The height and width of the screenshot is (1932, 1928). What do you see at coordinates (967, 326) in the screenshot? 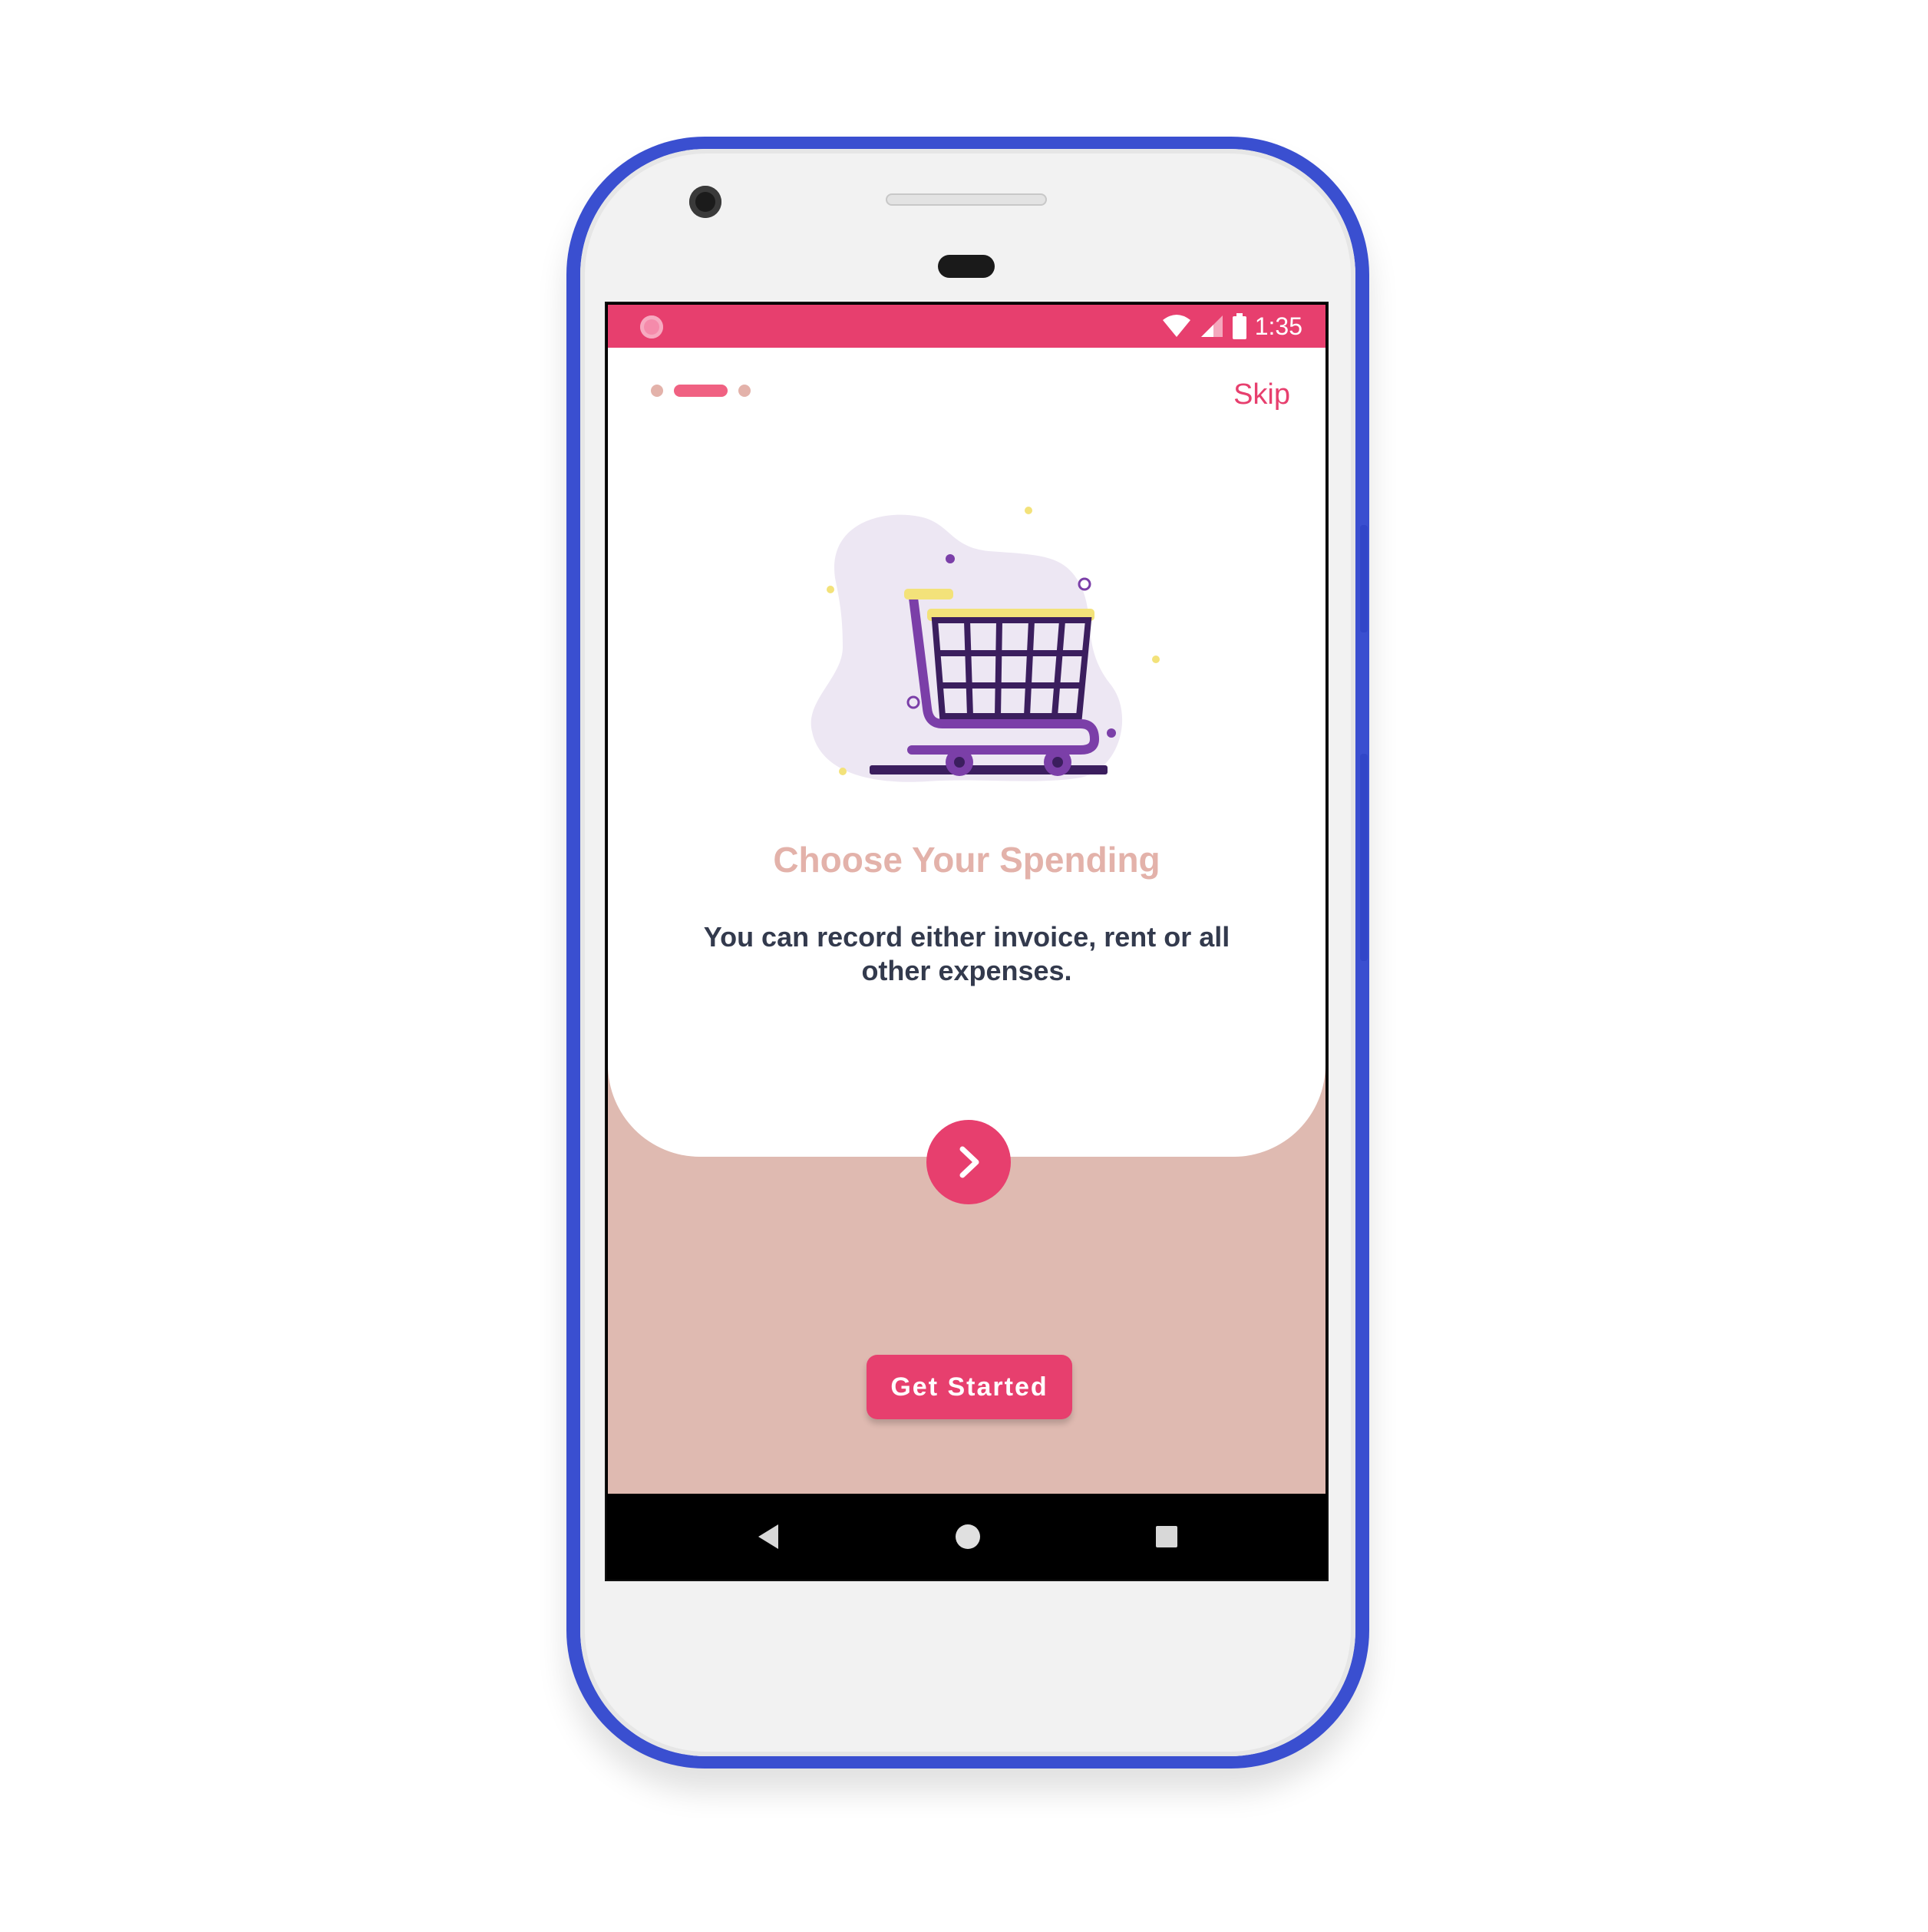
I see `status-bar: 1:35` at bounding box center [967, 326].